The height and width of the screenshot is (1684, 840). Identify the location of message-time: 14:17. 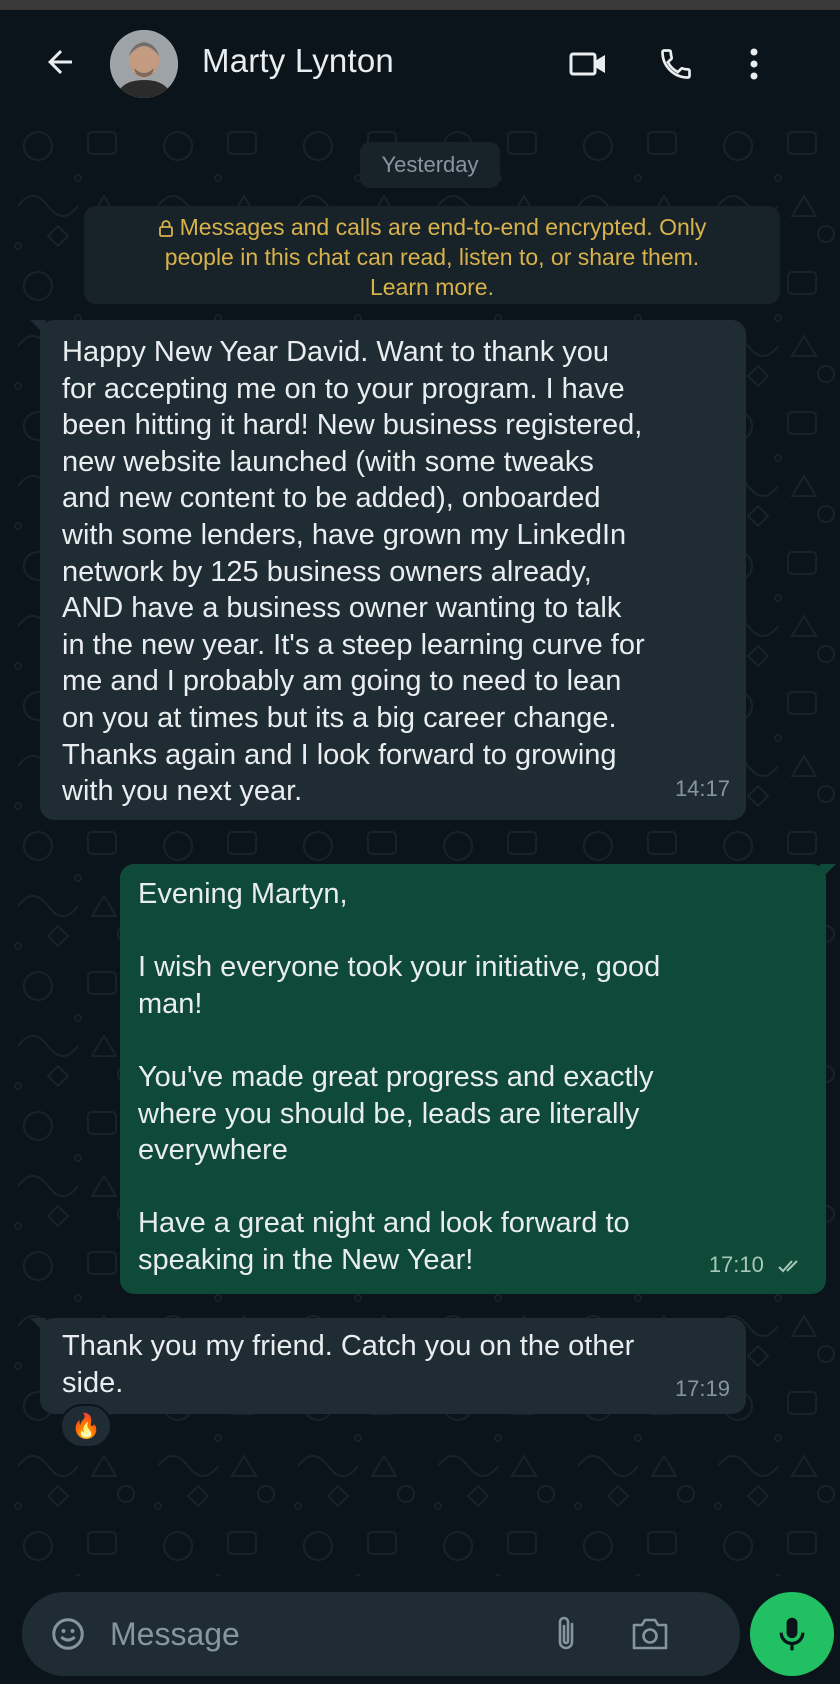
(702, 789).